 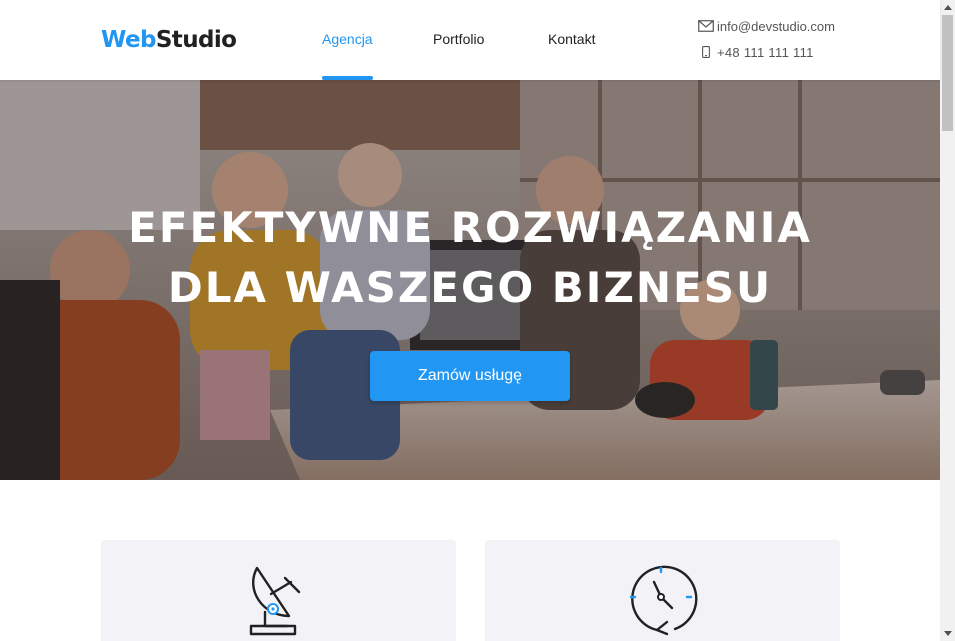 I want to click on email-text: info@devstudio.com, so click(x=776, y=26).